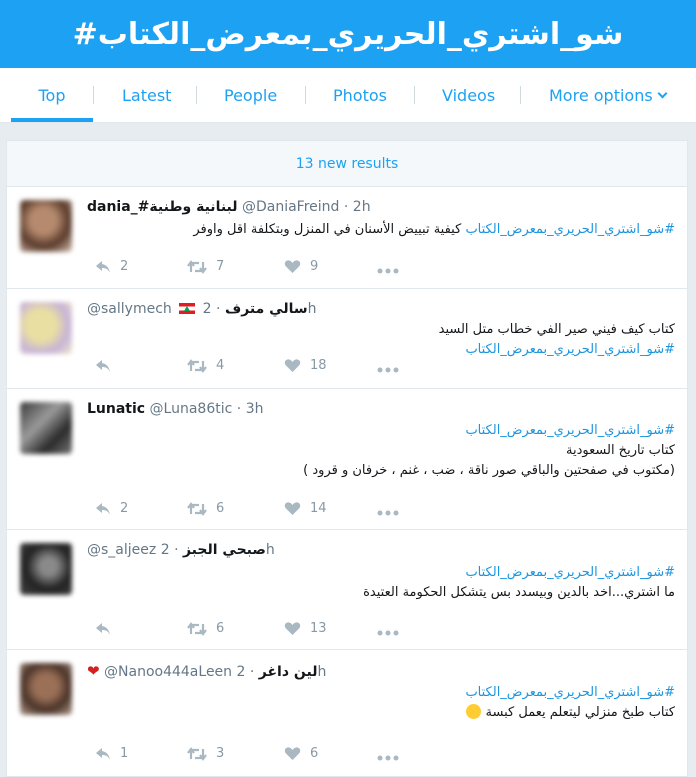 The image size is (696, 777). What do you see at coordinates (220, 628) in the screenshot?
I see `retweet-count: 6` at bounding box center [220, 628].